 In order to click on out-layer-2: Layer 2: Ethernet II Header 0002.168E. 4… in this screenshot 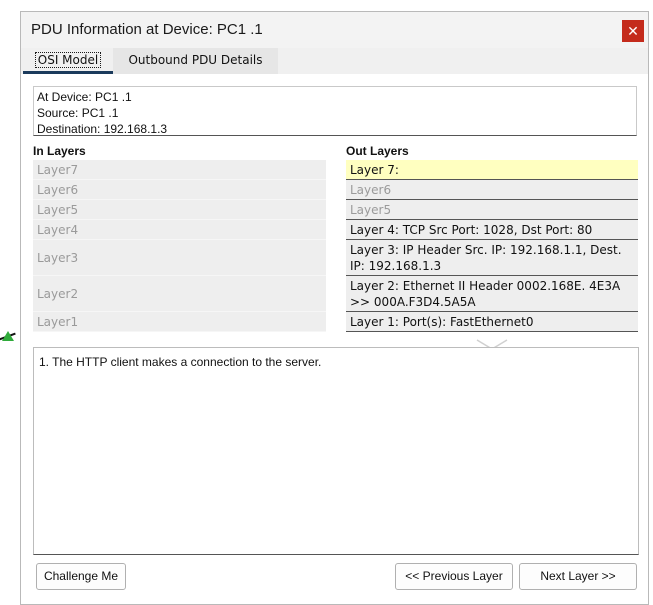, I will do `click(492, 294)`.